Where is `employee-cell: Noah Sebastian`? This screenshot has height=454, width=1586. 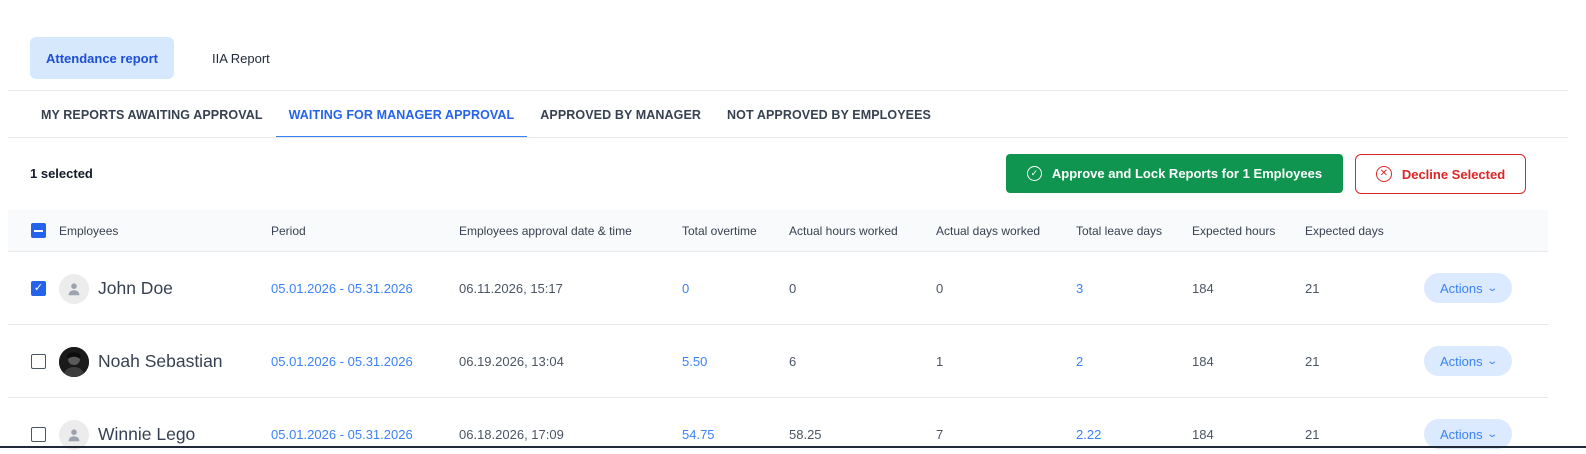
employee-cell: Noah Sebastian is located at coordinates (141, 361).